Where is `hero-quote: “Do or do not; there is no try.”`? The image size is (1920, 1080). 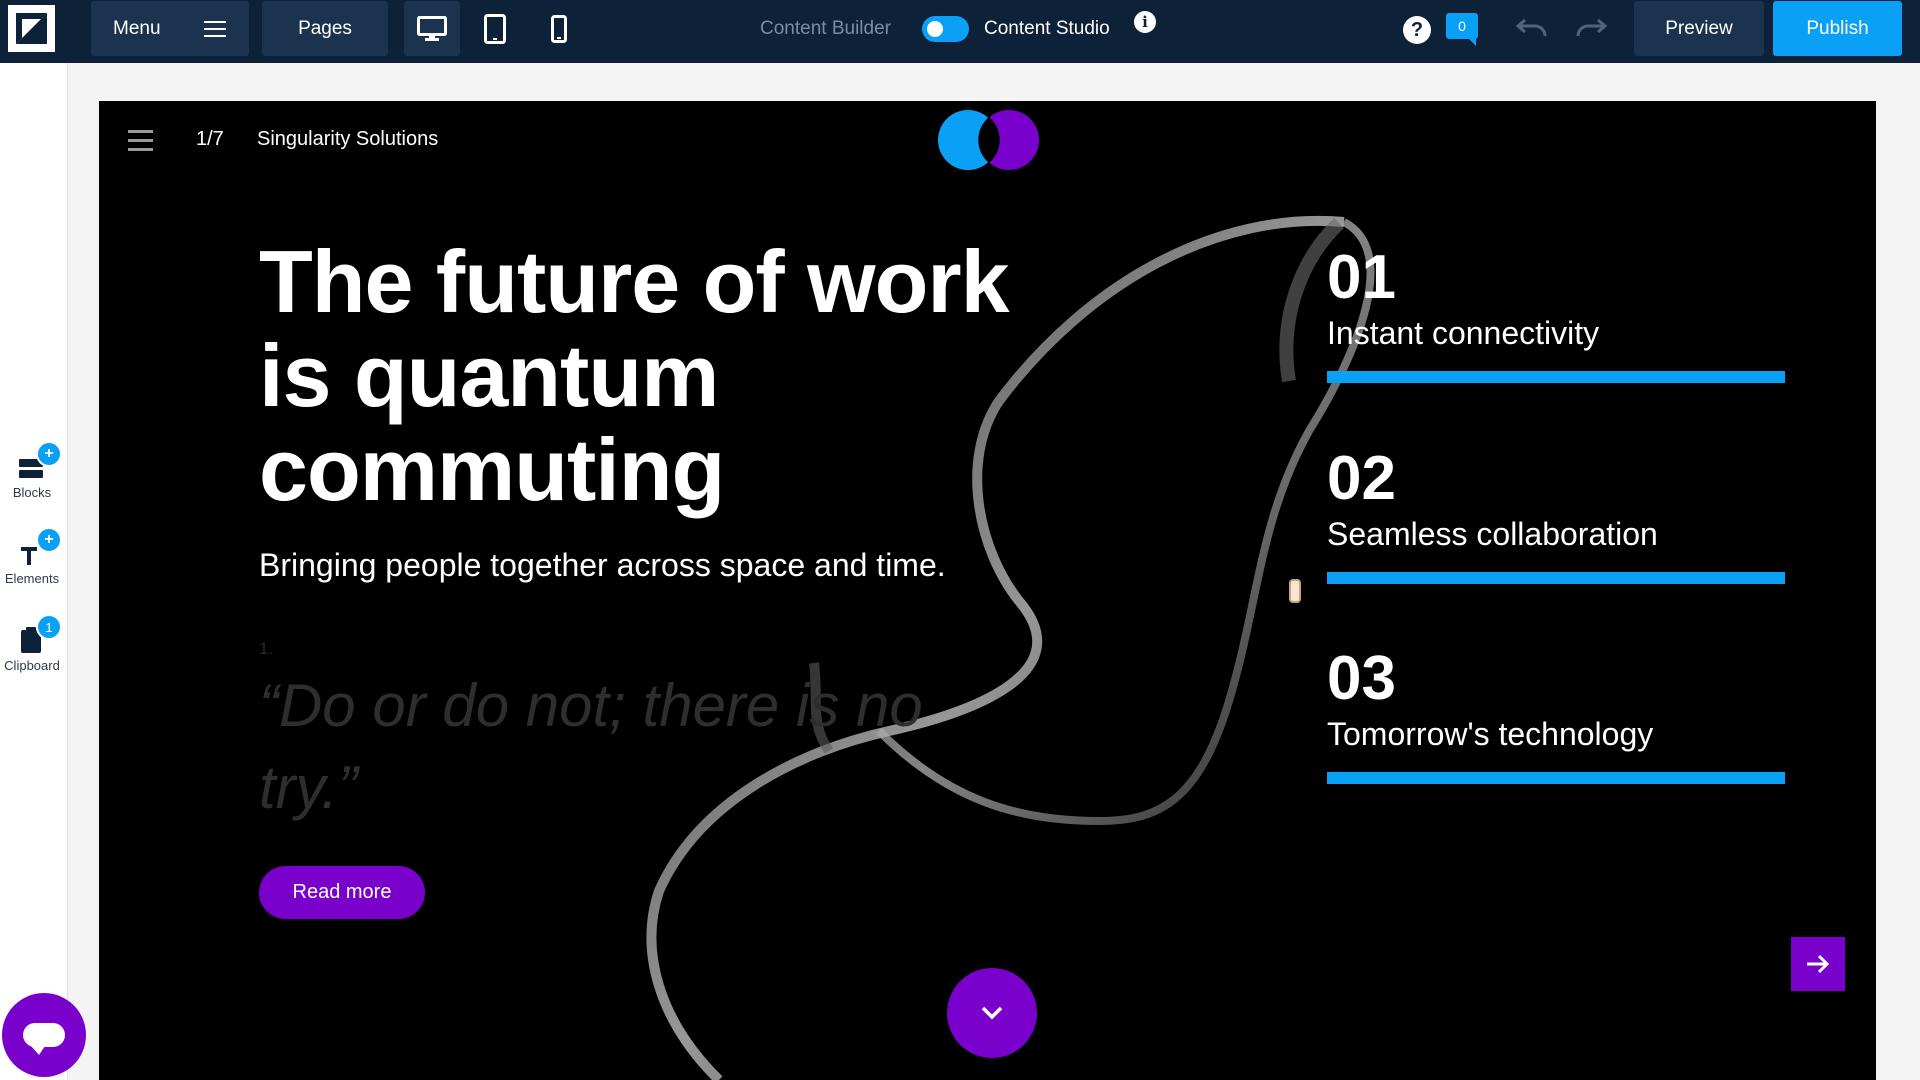 hero-quote: “Do or do not; there is no try.” is located at coordinates (619, 747).